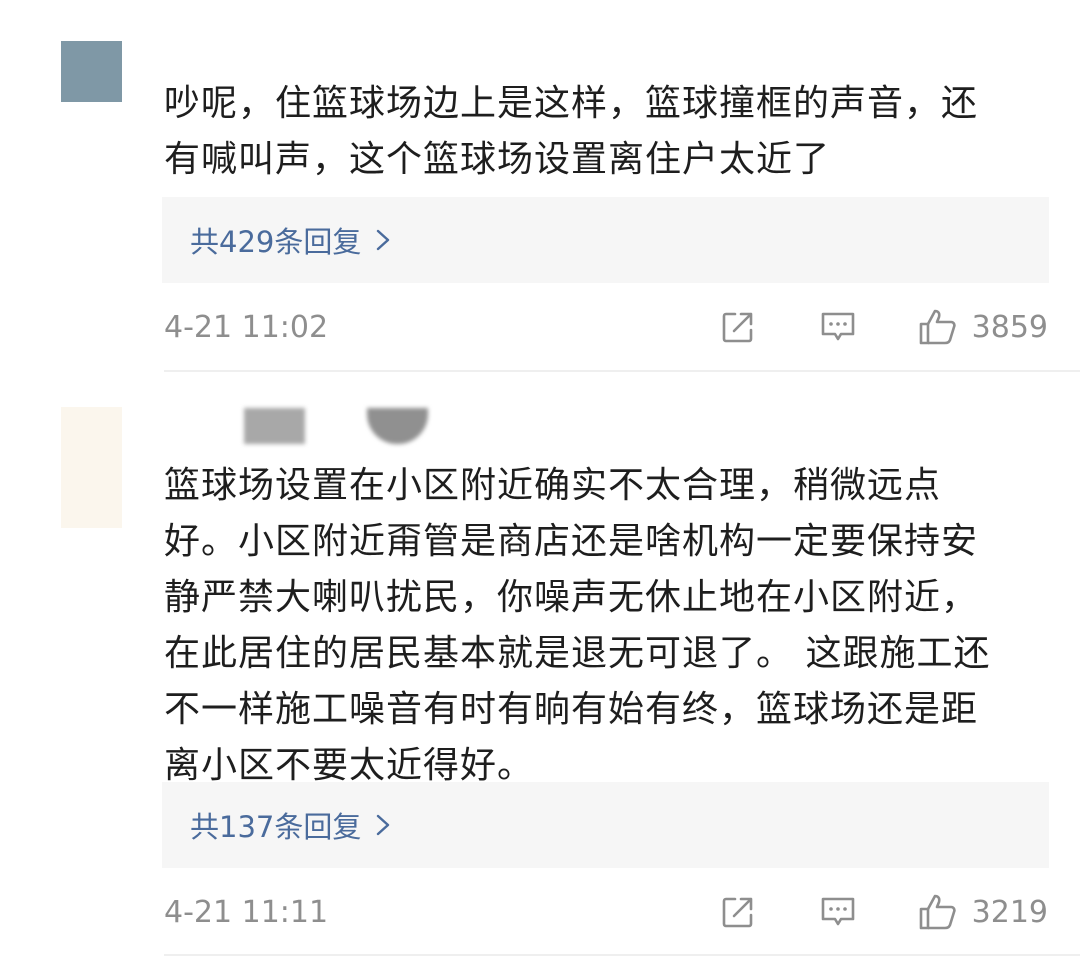  I want to click on avatar, so click(91, 467).